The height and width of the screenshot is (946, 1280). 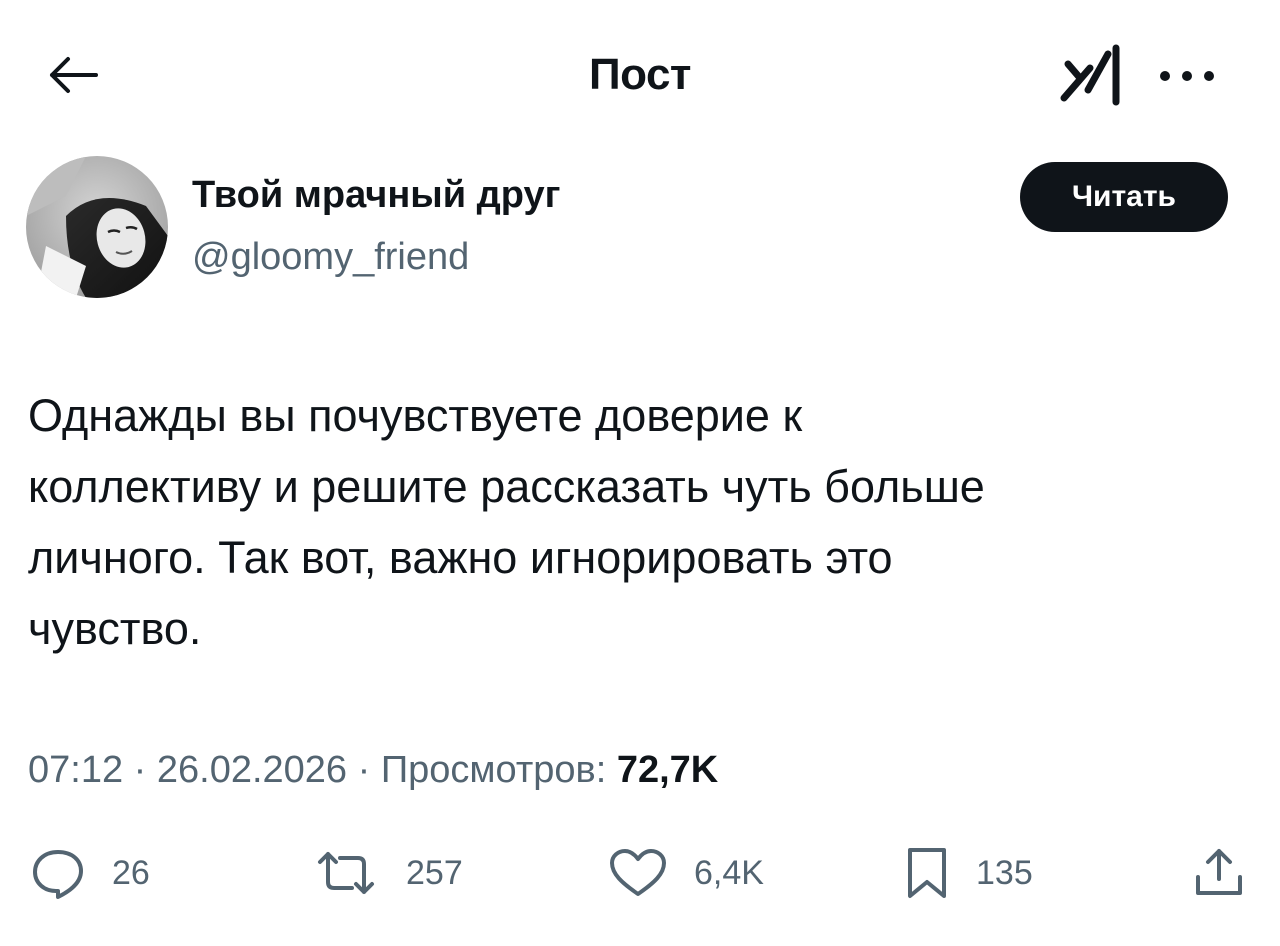 What do you see at coordinates (76, 770) in the screenshot?
I see `post-time: 07:12` at bounding box center [76, 770].